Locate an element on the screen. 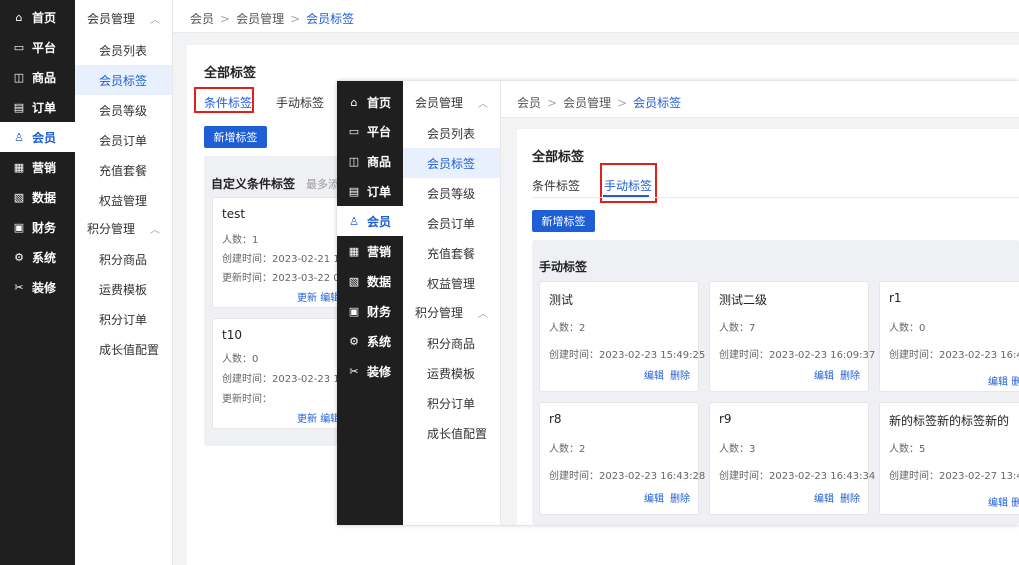 Image resolution: width=1019 pixels, height=565 pixels. tag-card: r1 人数：0 创建时间：2023-02-23 16:43:01 编辑 删 is located at coordinates (949, 336).